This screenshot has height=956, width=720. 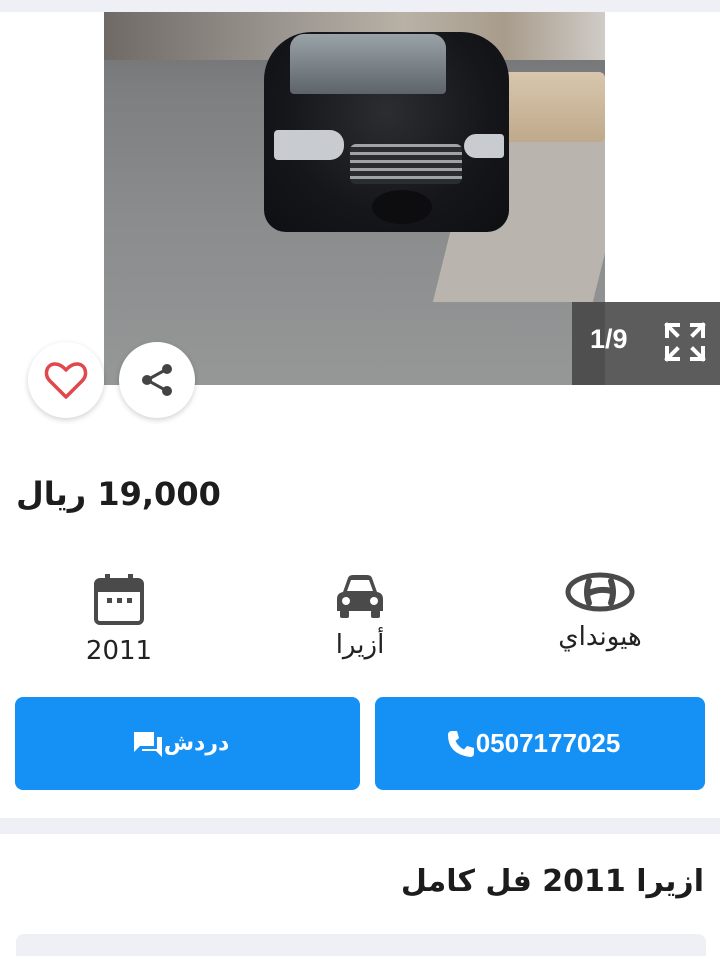 What do you see at coordinates (118, 494) in the screenshot?
I see `price: 19,000 ريال` at bounding box center [118, 494].